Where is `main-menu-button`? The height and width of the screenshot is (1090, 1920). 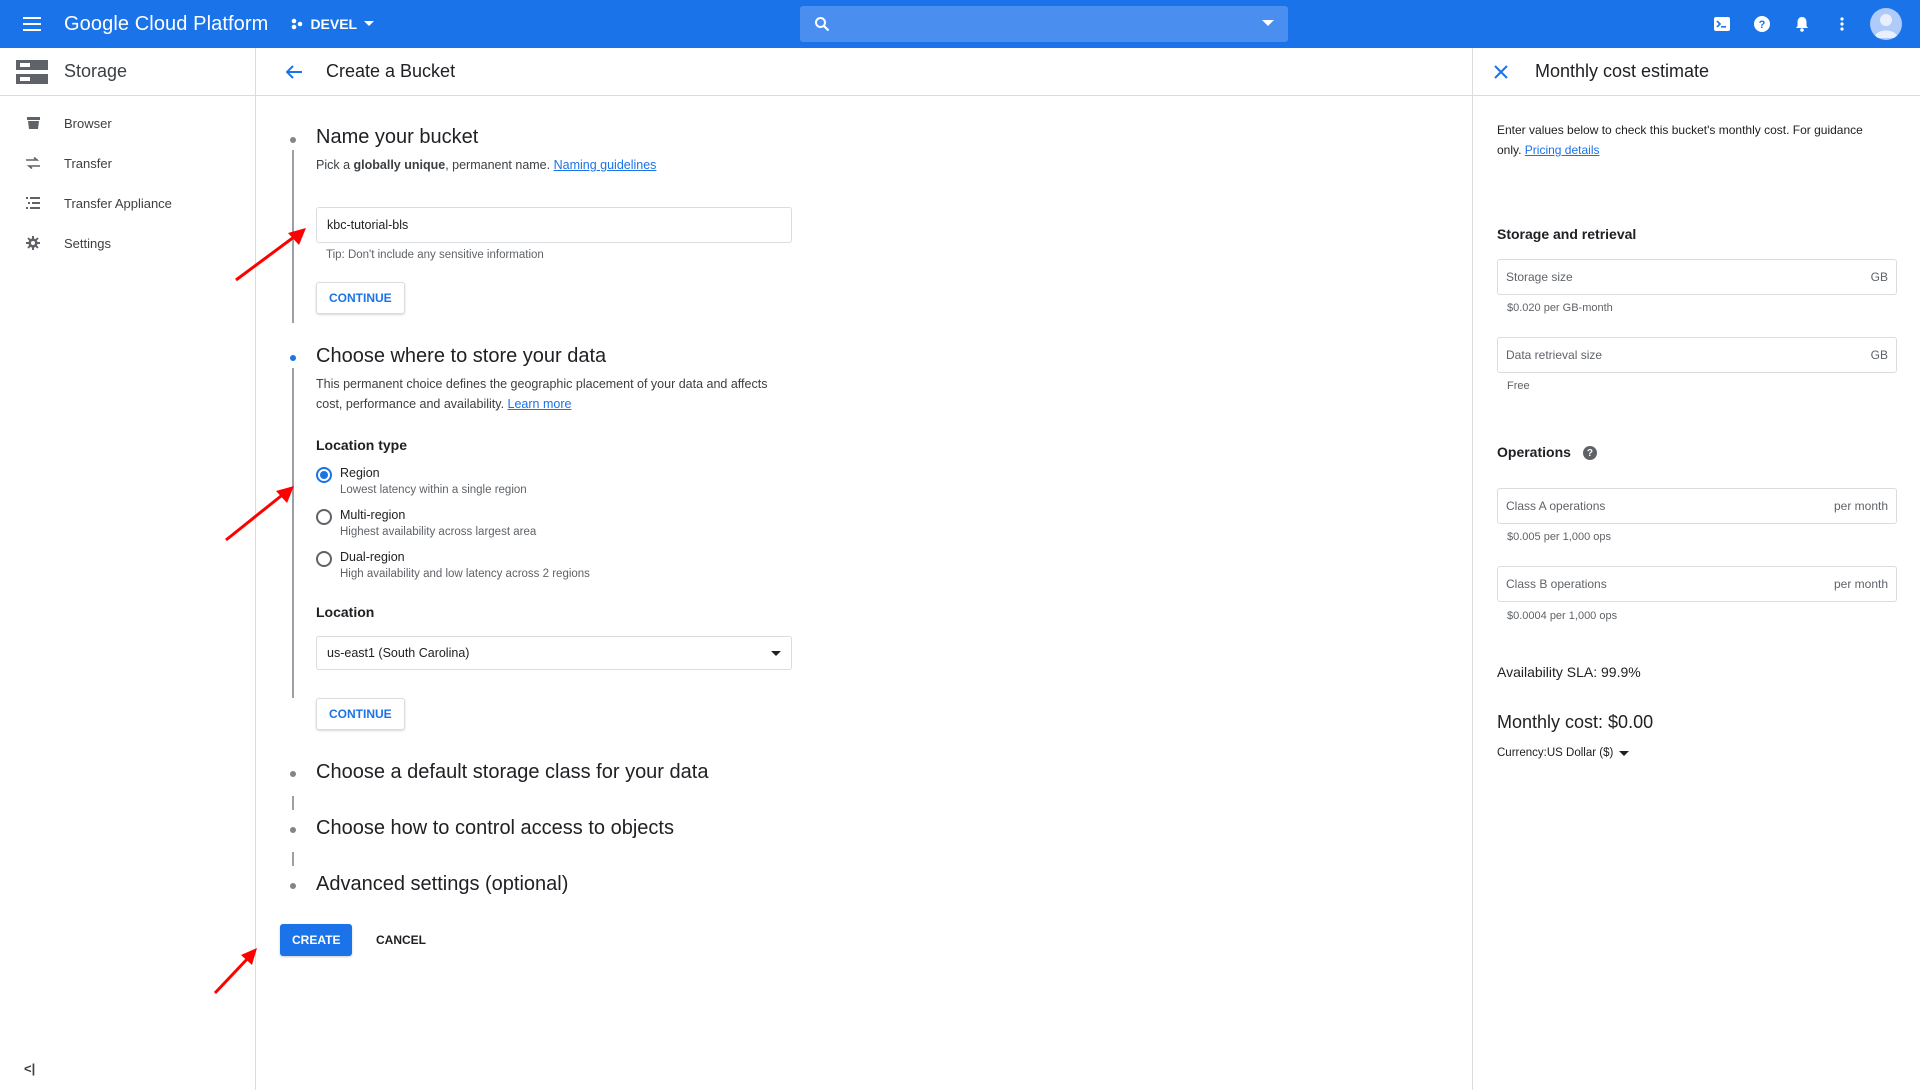
main-menu-button is located at coordinates (32, 24).